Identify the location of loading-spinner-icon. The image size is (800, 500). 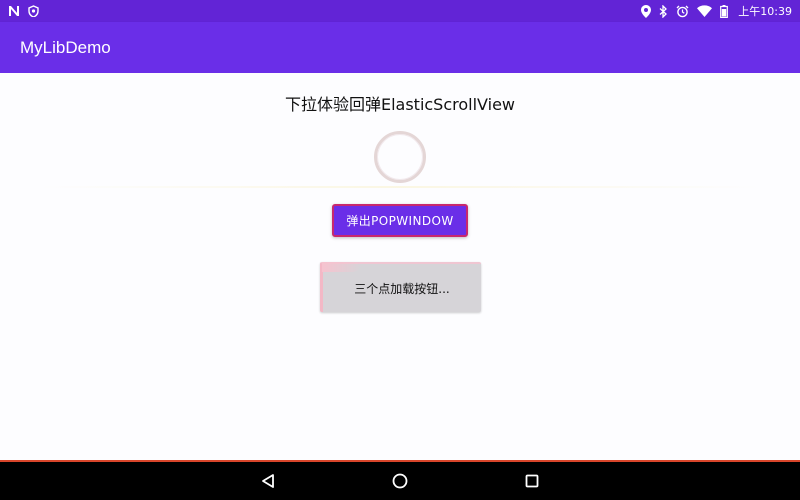
(400, 157).